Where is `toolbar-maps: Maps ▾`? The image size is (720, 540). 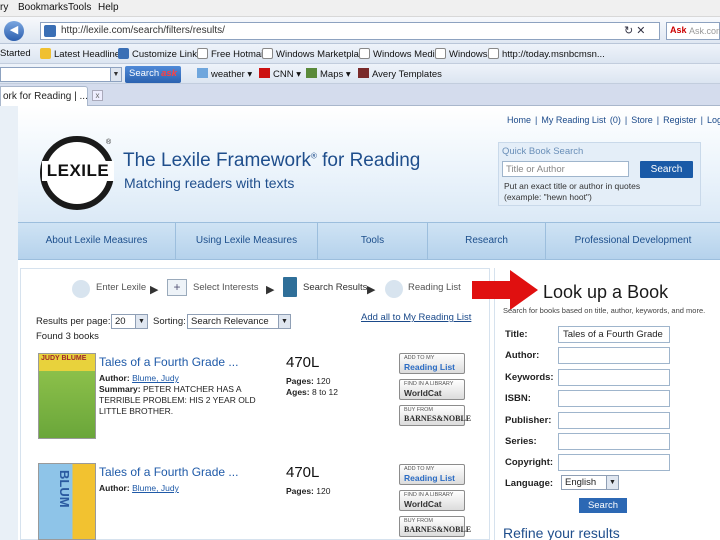
toolbar-maps: Maps ▾ is located at coordinates (328, 74).